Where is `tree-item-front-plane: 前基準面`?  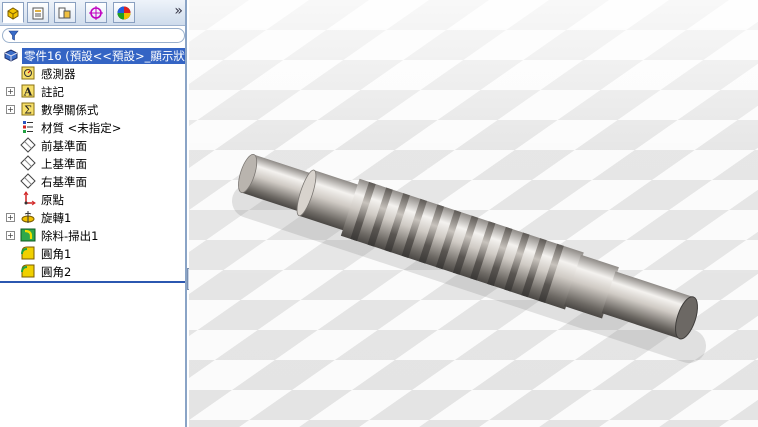 tree-item-front-plane: 前基準面 is located at coordinates (92, 145).